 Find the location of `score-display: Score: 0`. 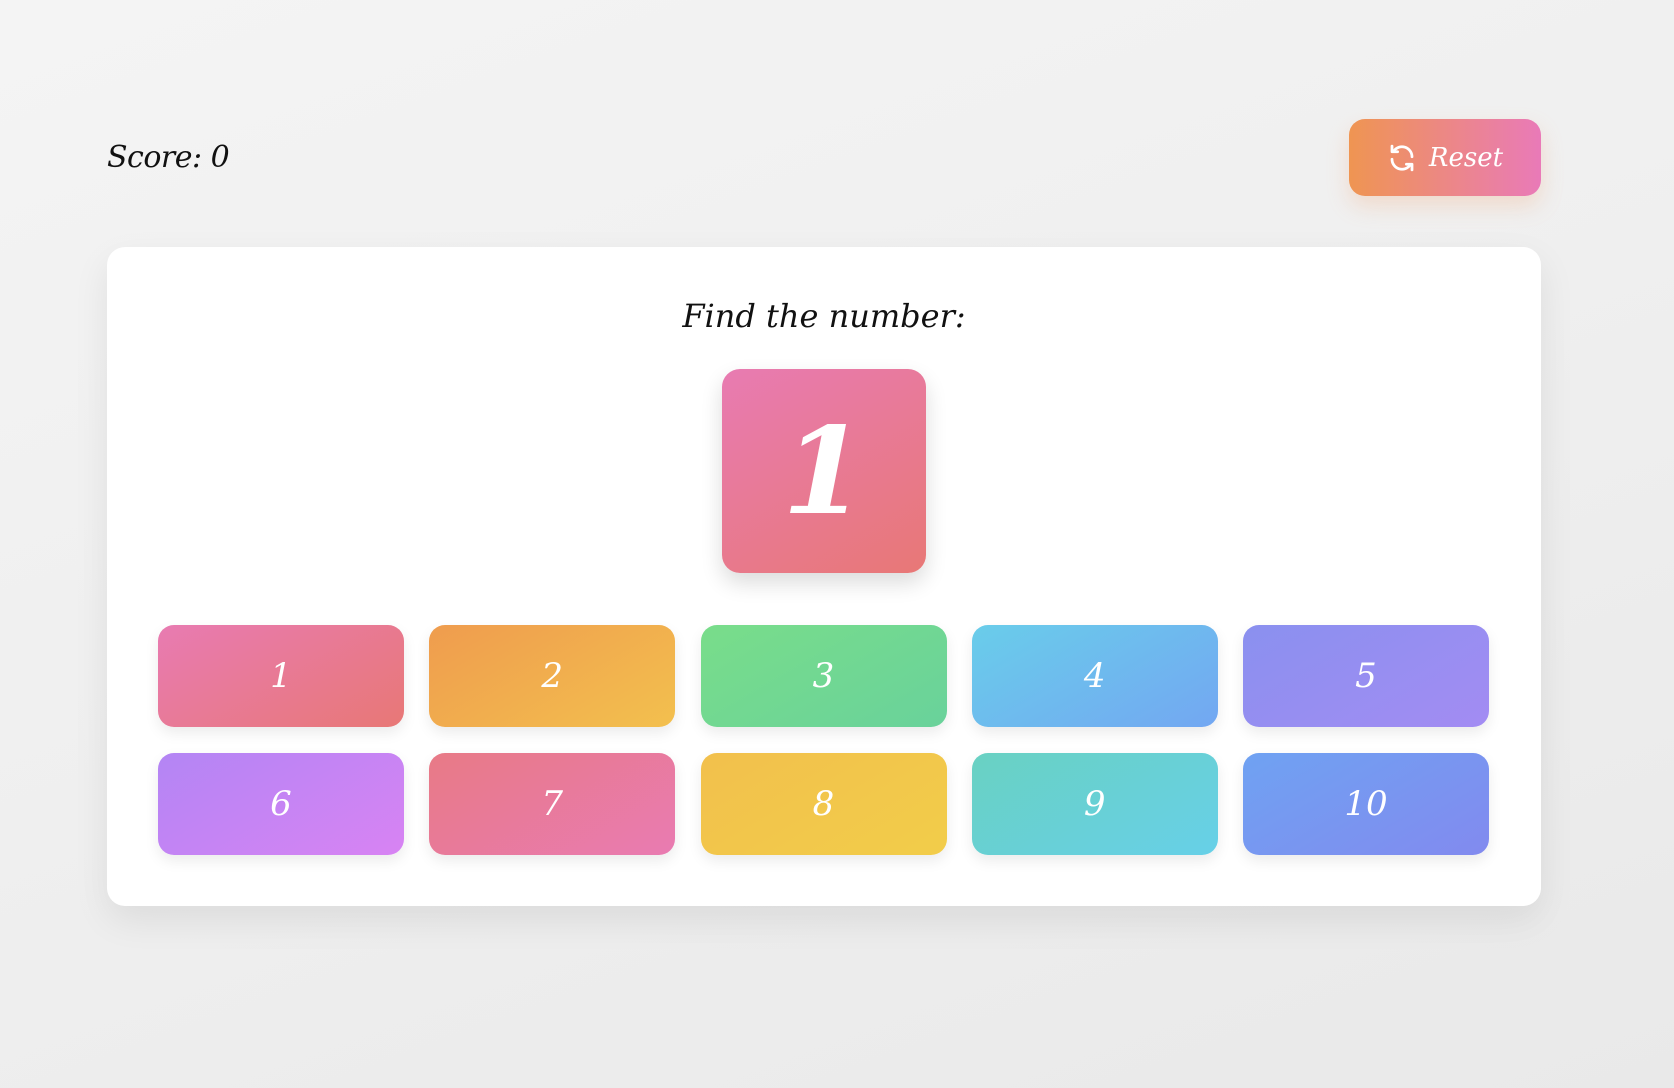

score-display: Score: 0 is located at coordinates (168, 157).